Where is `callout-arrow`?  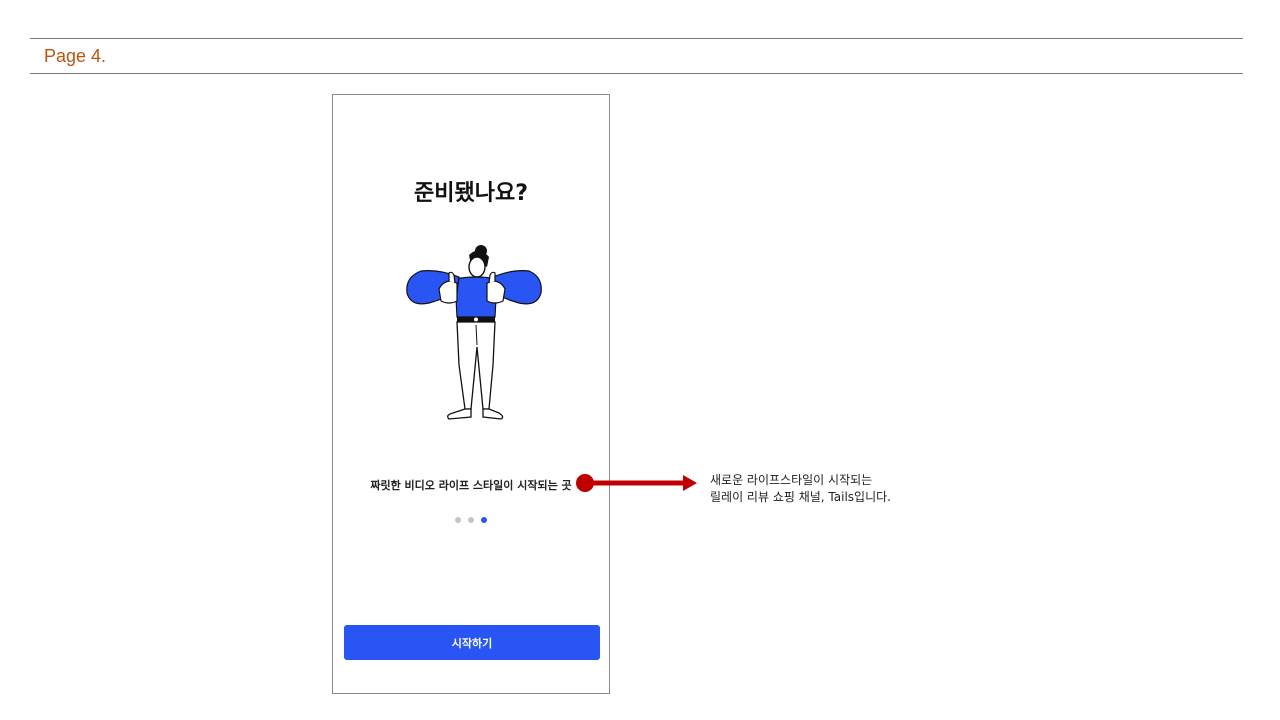 callout-arrow is located at coordinates (636, 483).